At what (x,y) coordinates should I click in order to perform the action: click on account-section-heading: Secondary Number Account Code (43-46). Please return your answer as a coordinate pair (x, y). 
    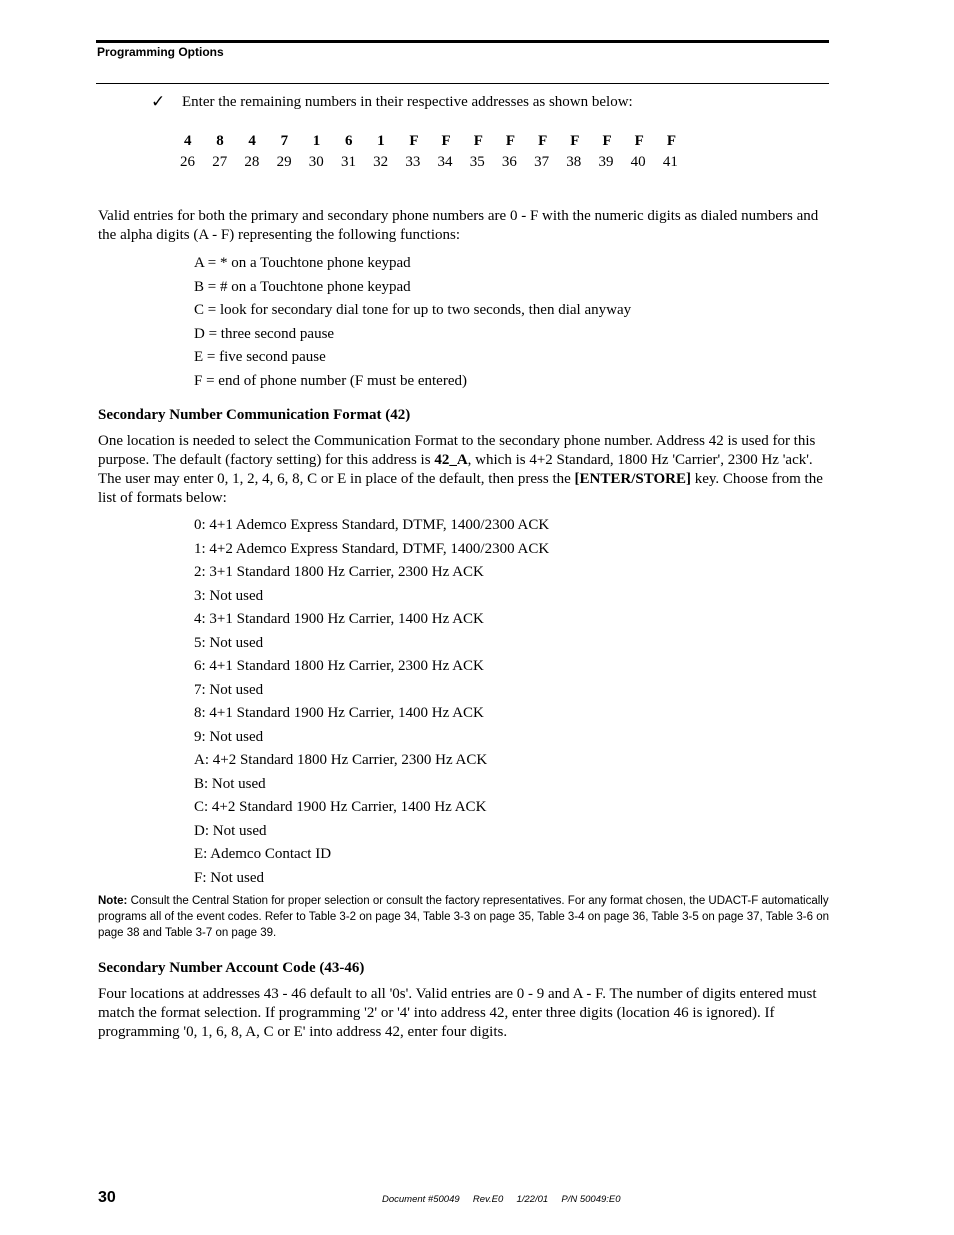
    Looking at the image, I should click on (231, 968).